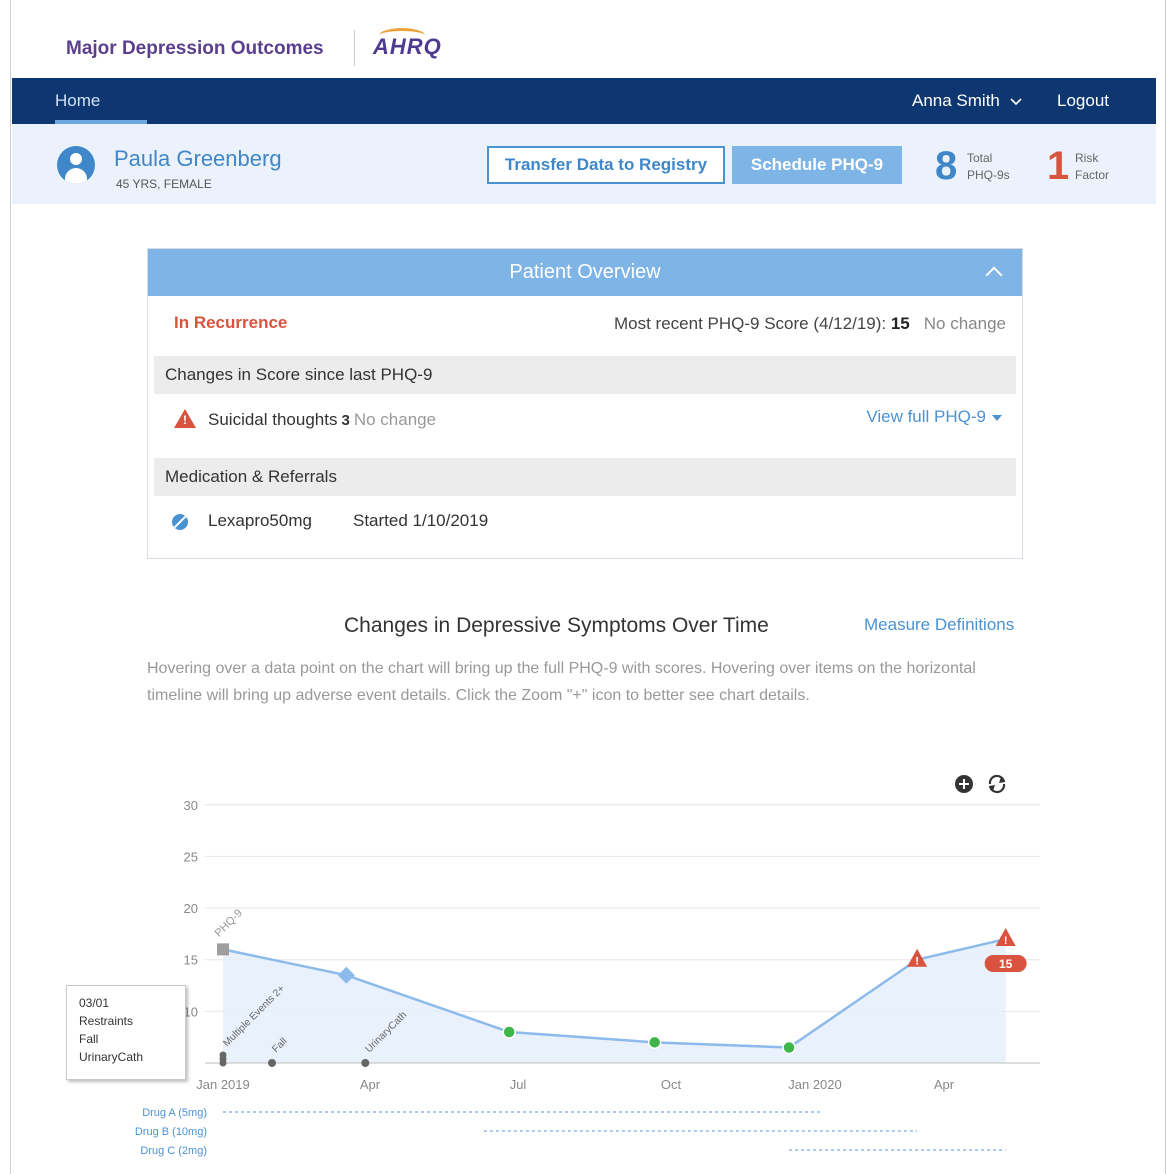  I want to click on y-tick-label: 20, so click(191, 908).